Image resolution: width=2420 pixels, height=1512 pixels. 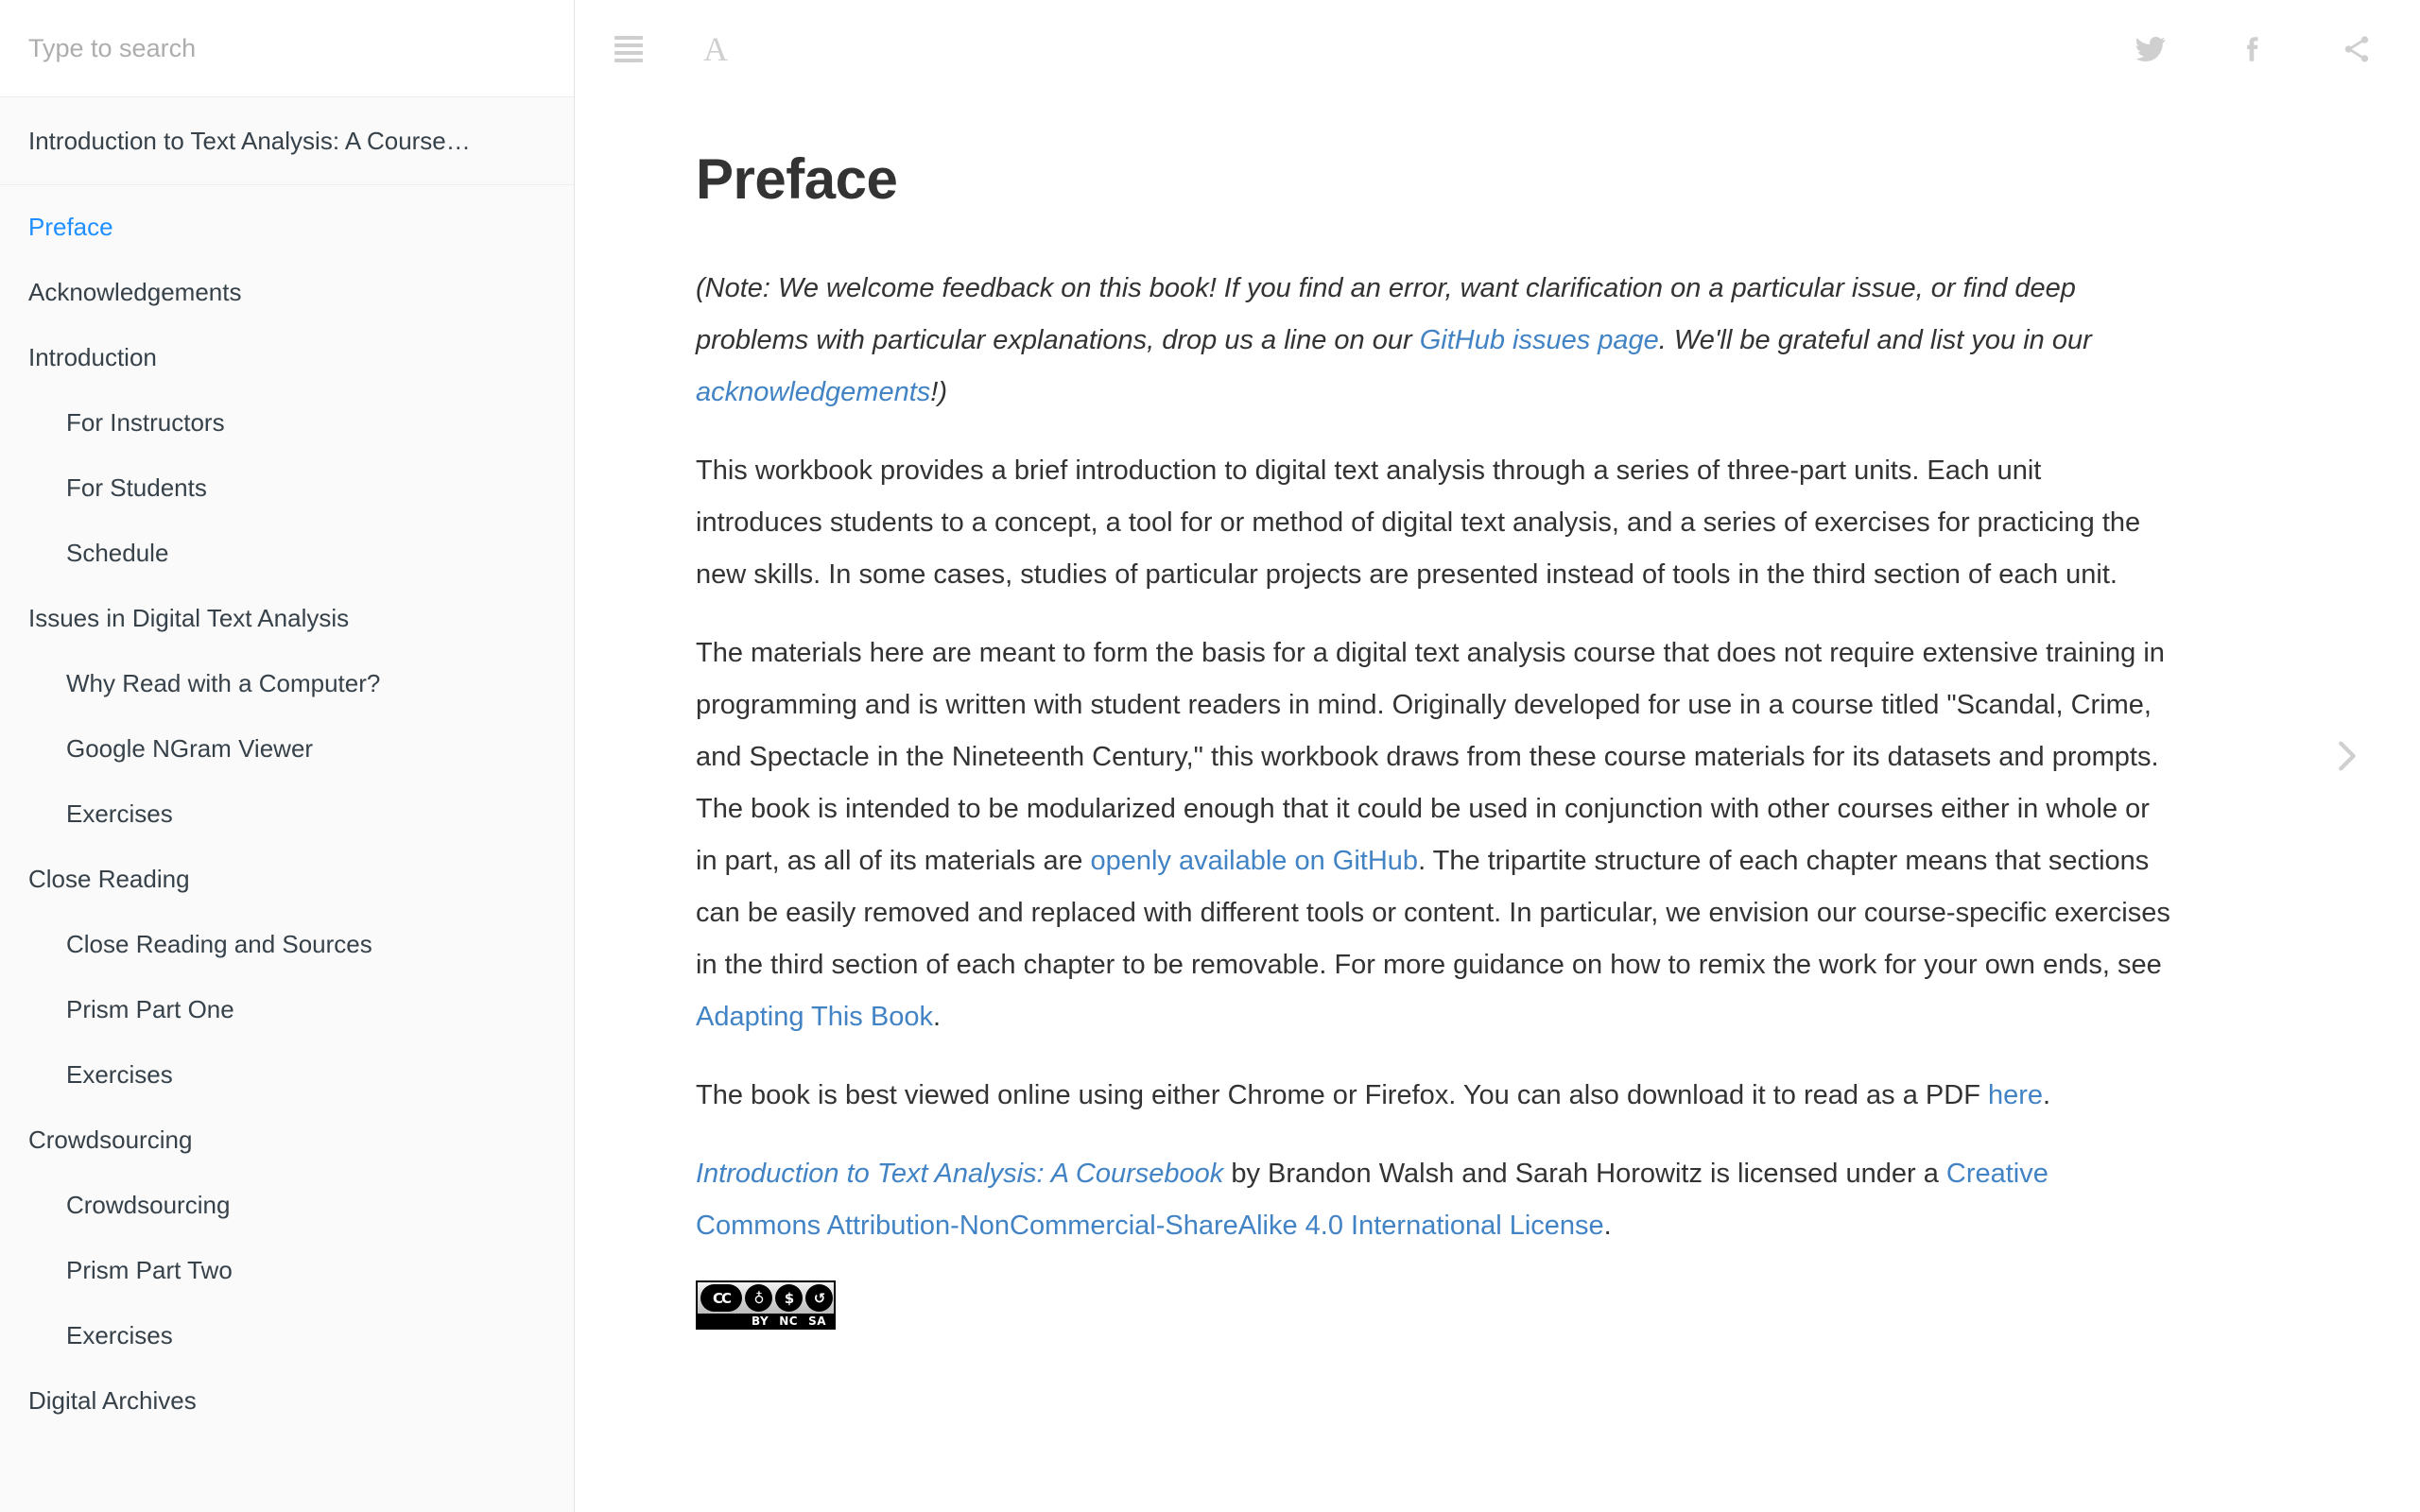 I want to click on share-icon, so click(x=2356, y=49).